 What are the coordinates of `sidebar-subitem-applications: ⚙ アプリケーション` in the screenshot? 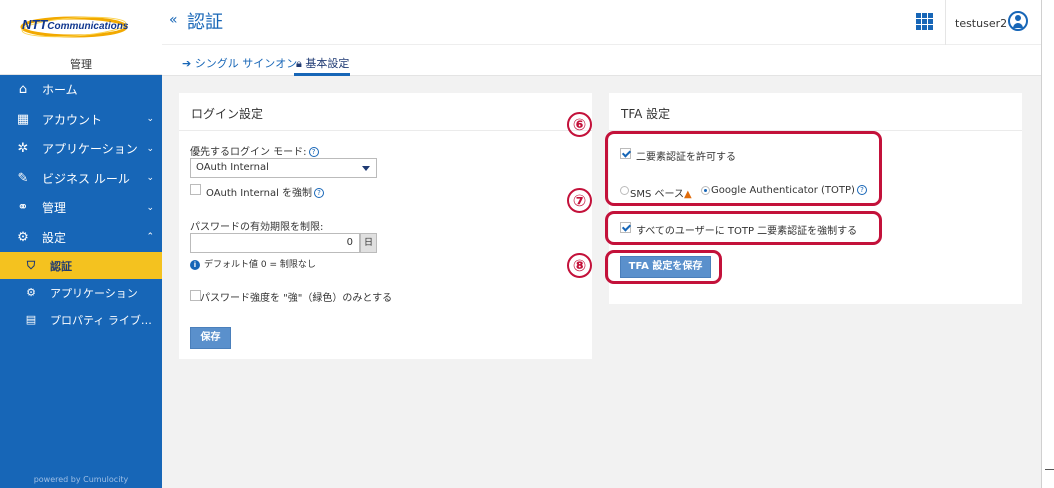 It's located at (81, 292).